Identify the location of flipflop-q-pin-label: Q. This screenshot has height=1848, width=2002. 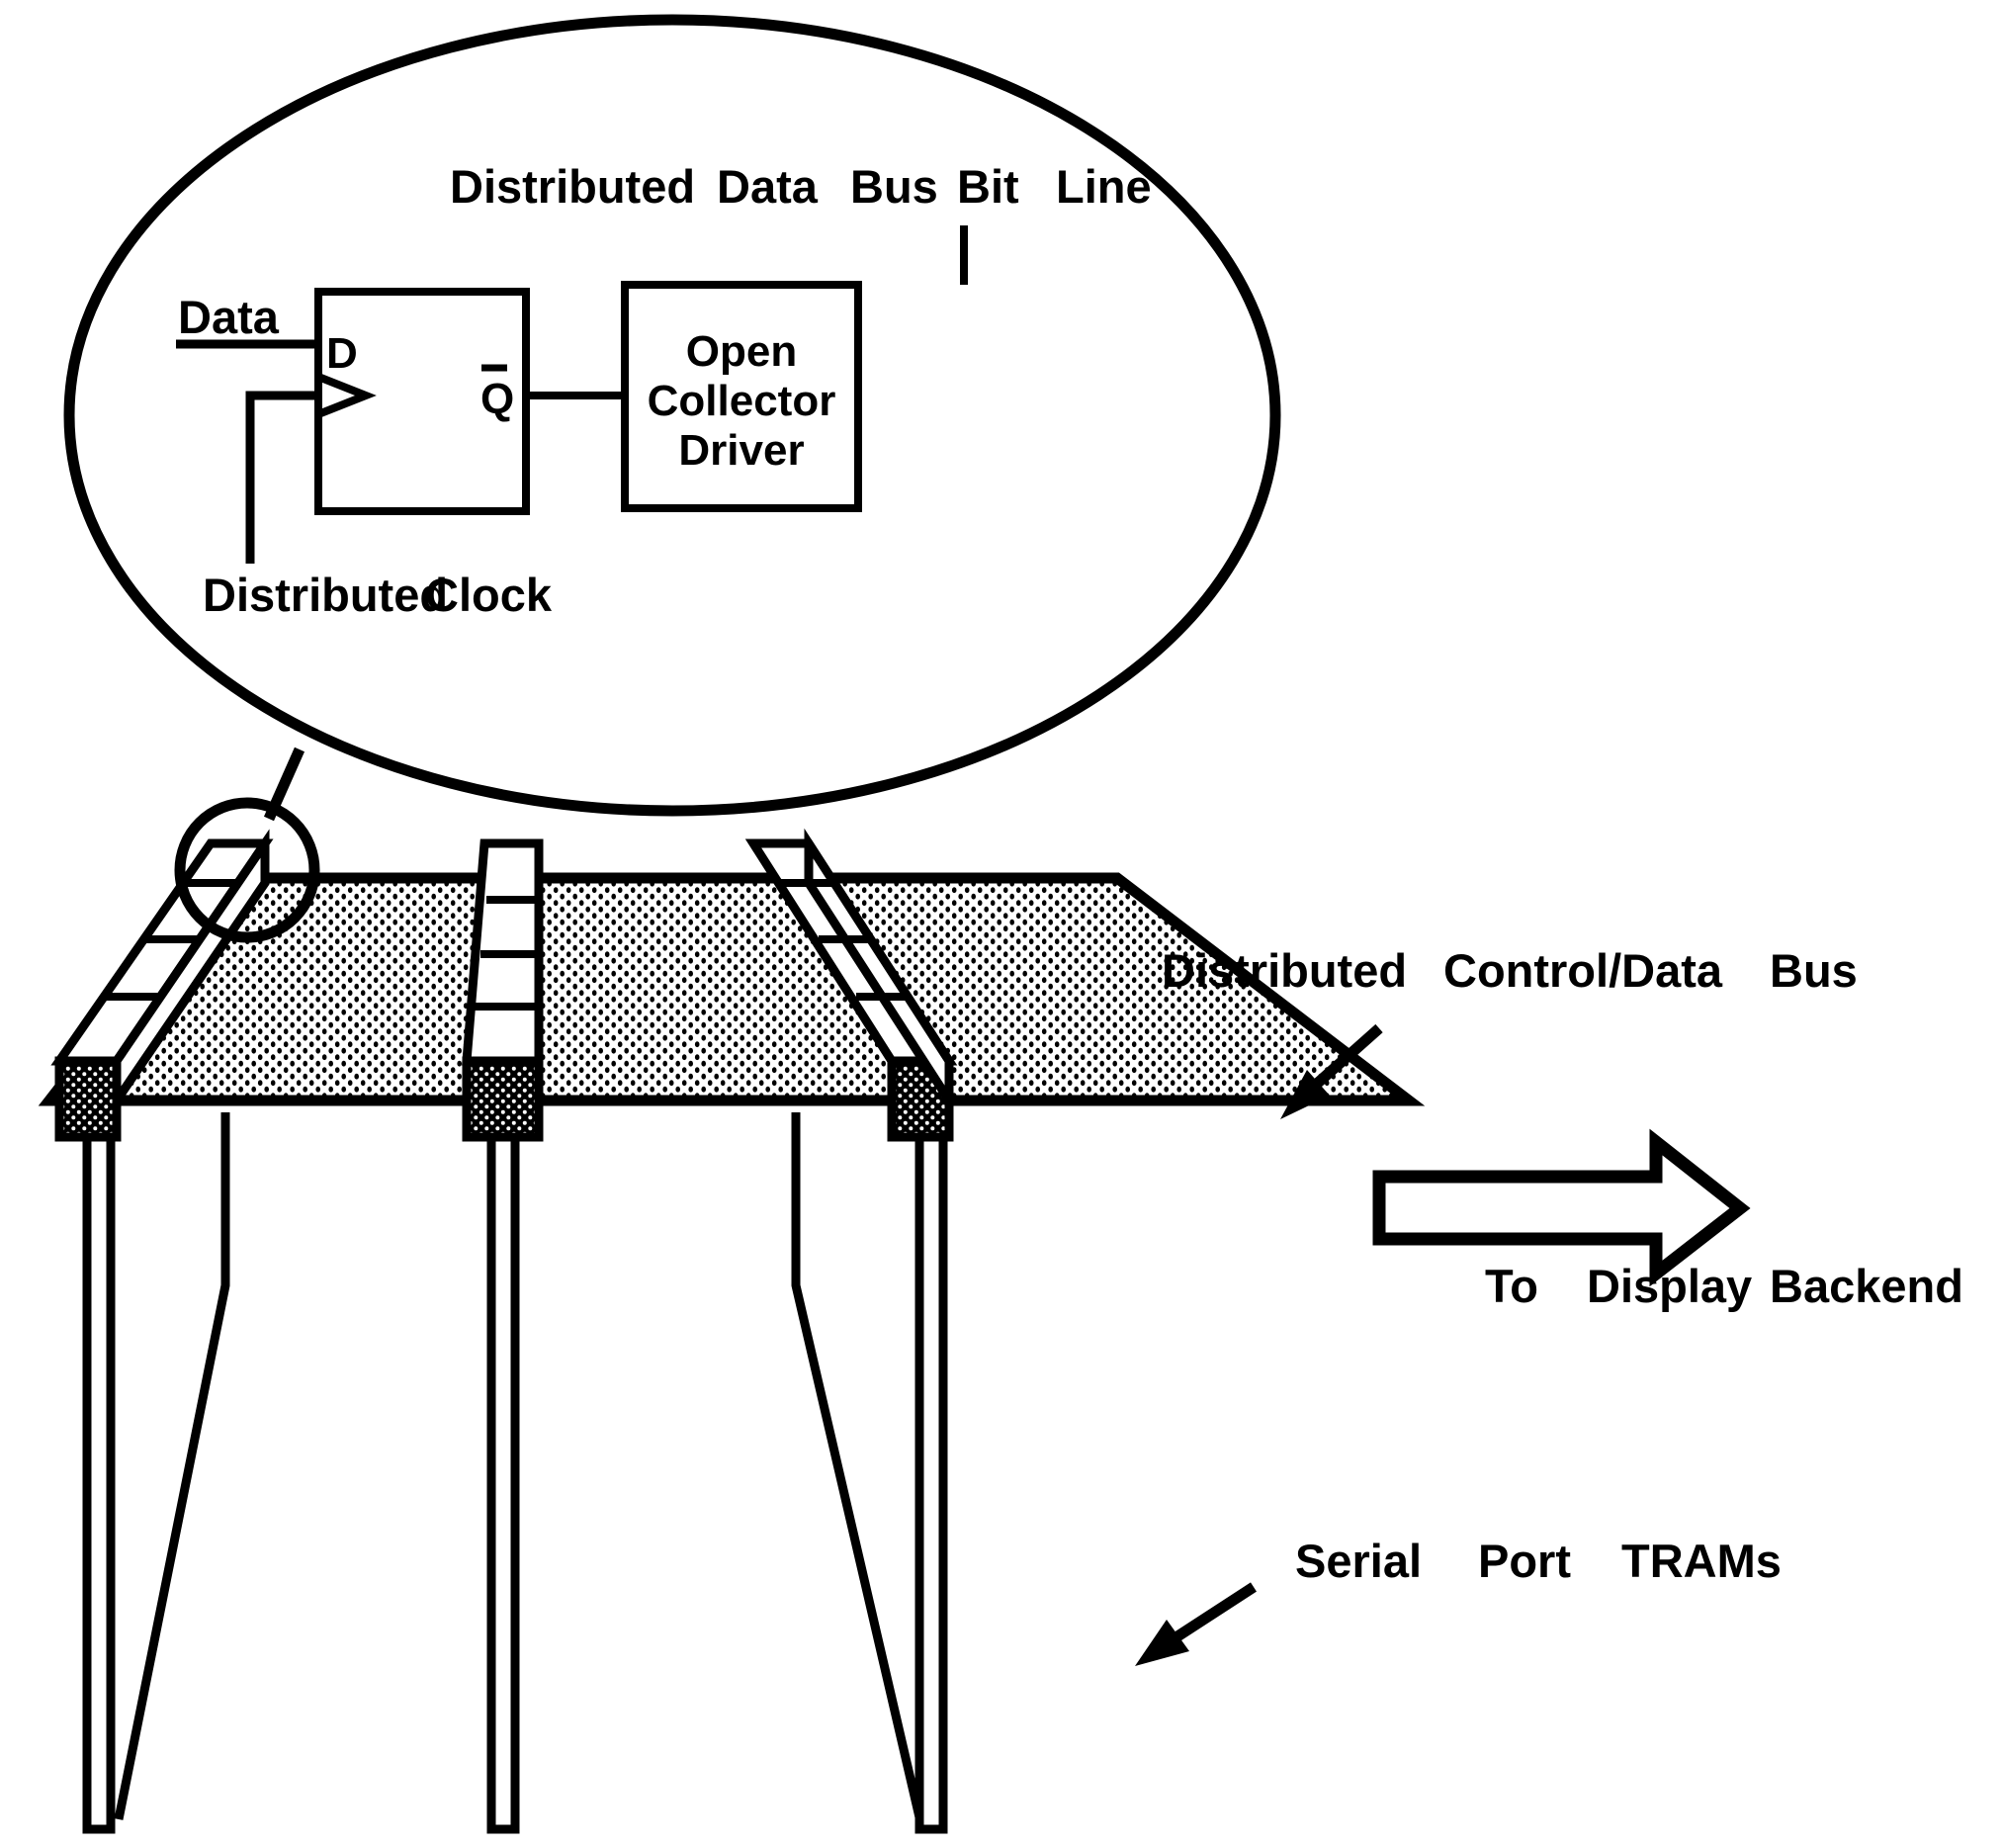
(497, 399).